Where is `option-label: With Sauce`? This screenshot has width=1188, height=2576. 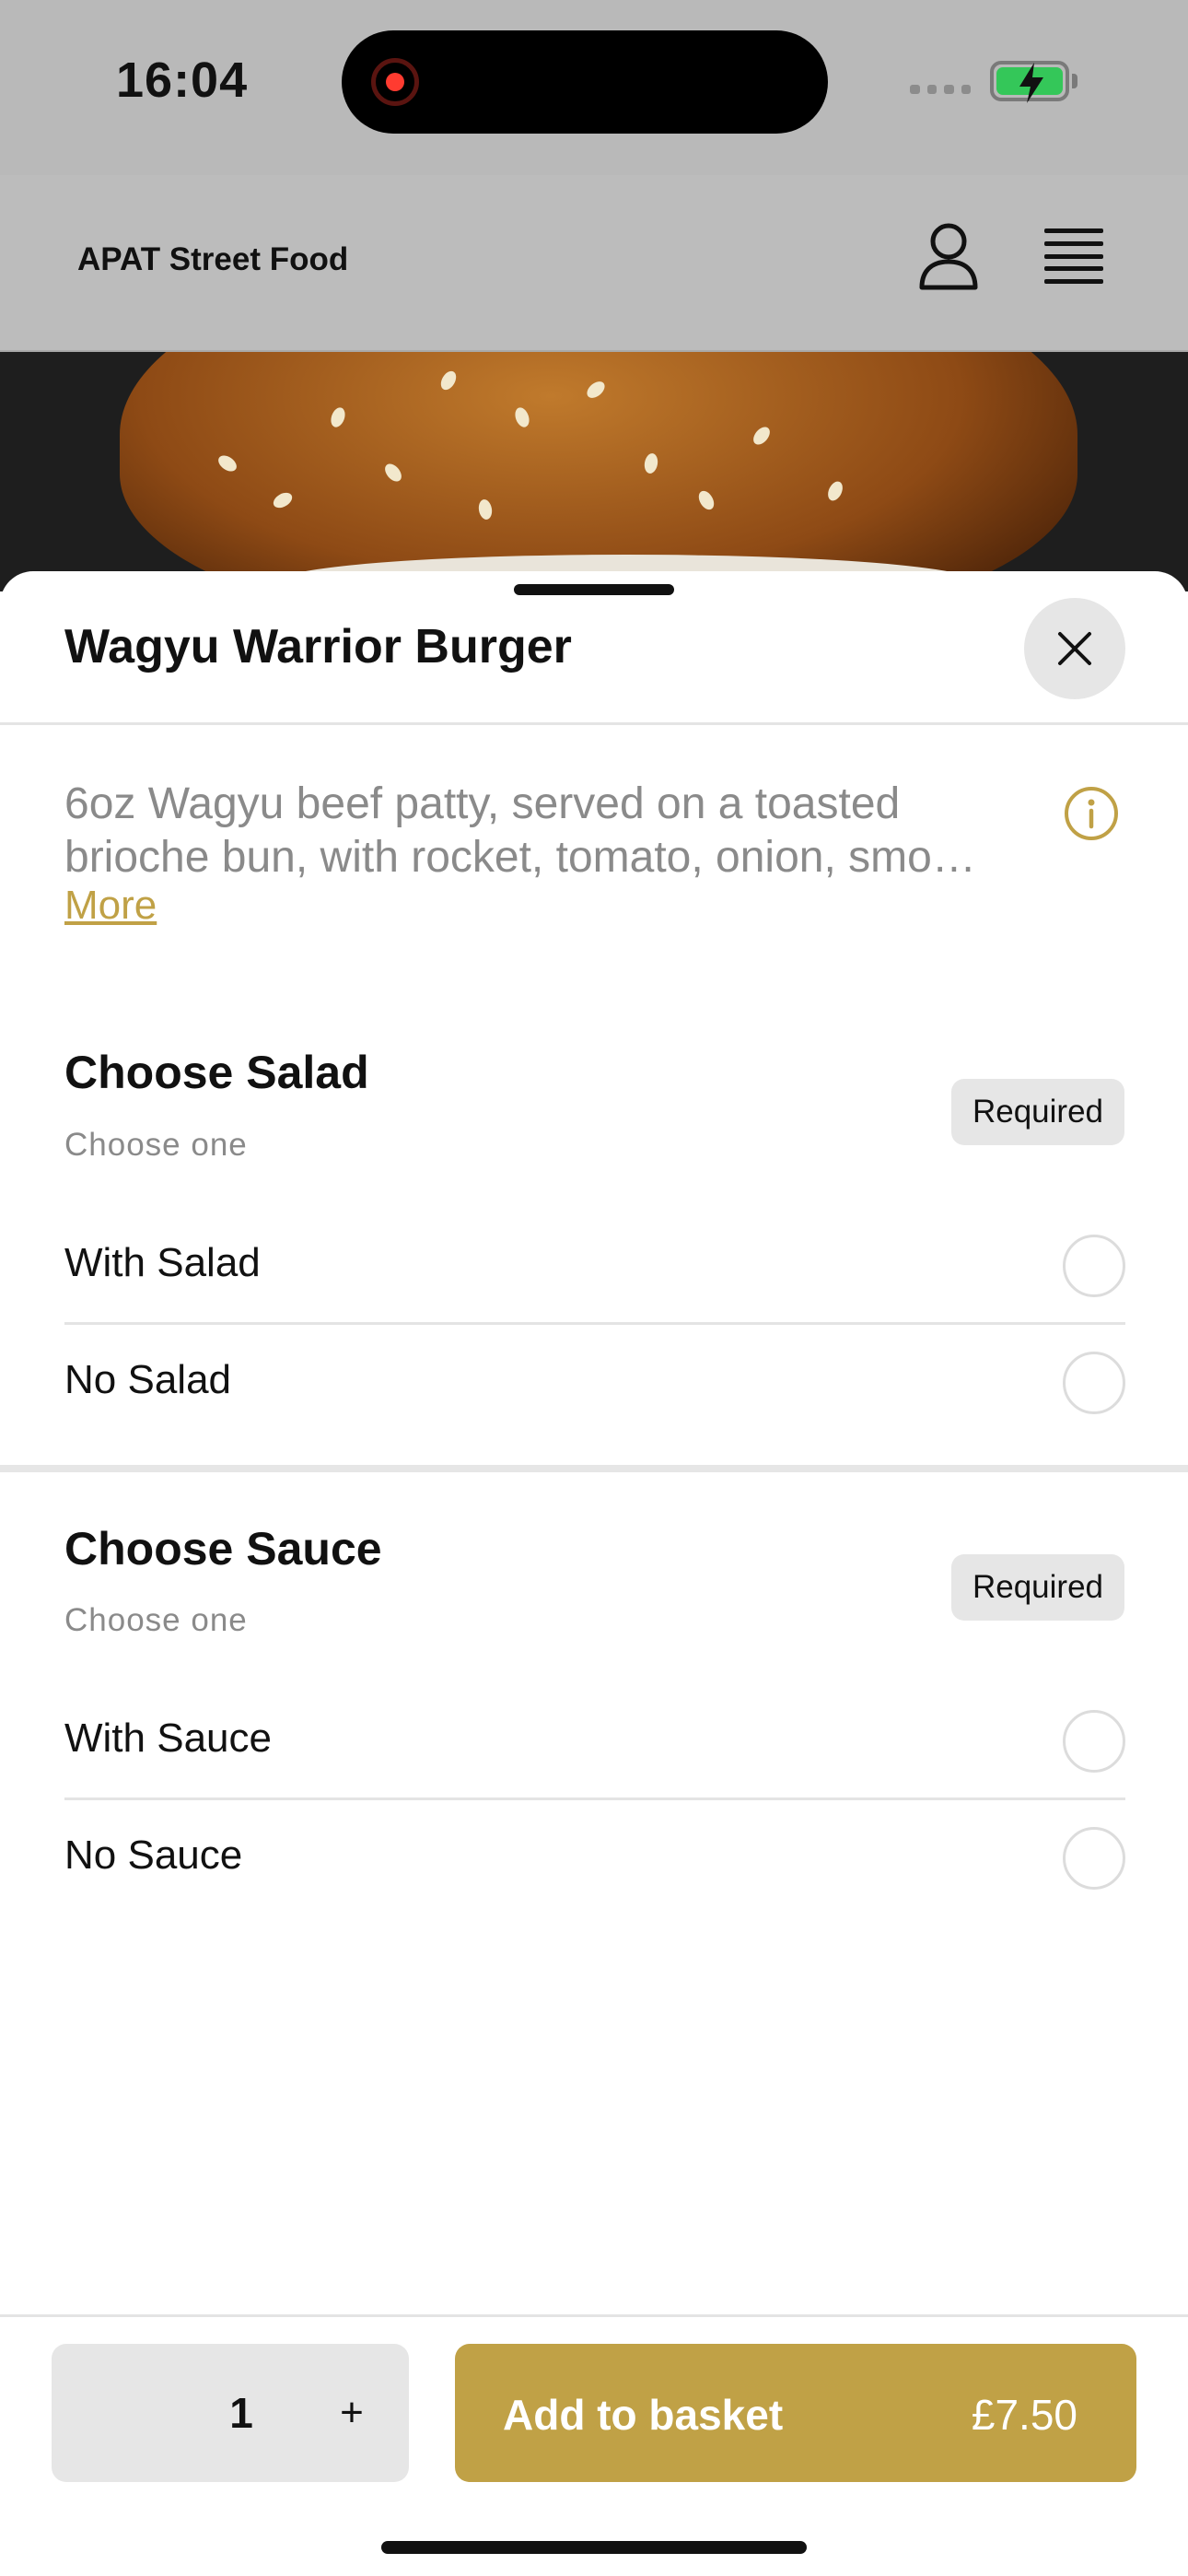 option-label: With Sauce is located at coordinates (168, 1738).